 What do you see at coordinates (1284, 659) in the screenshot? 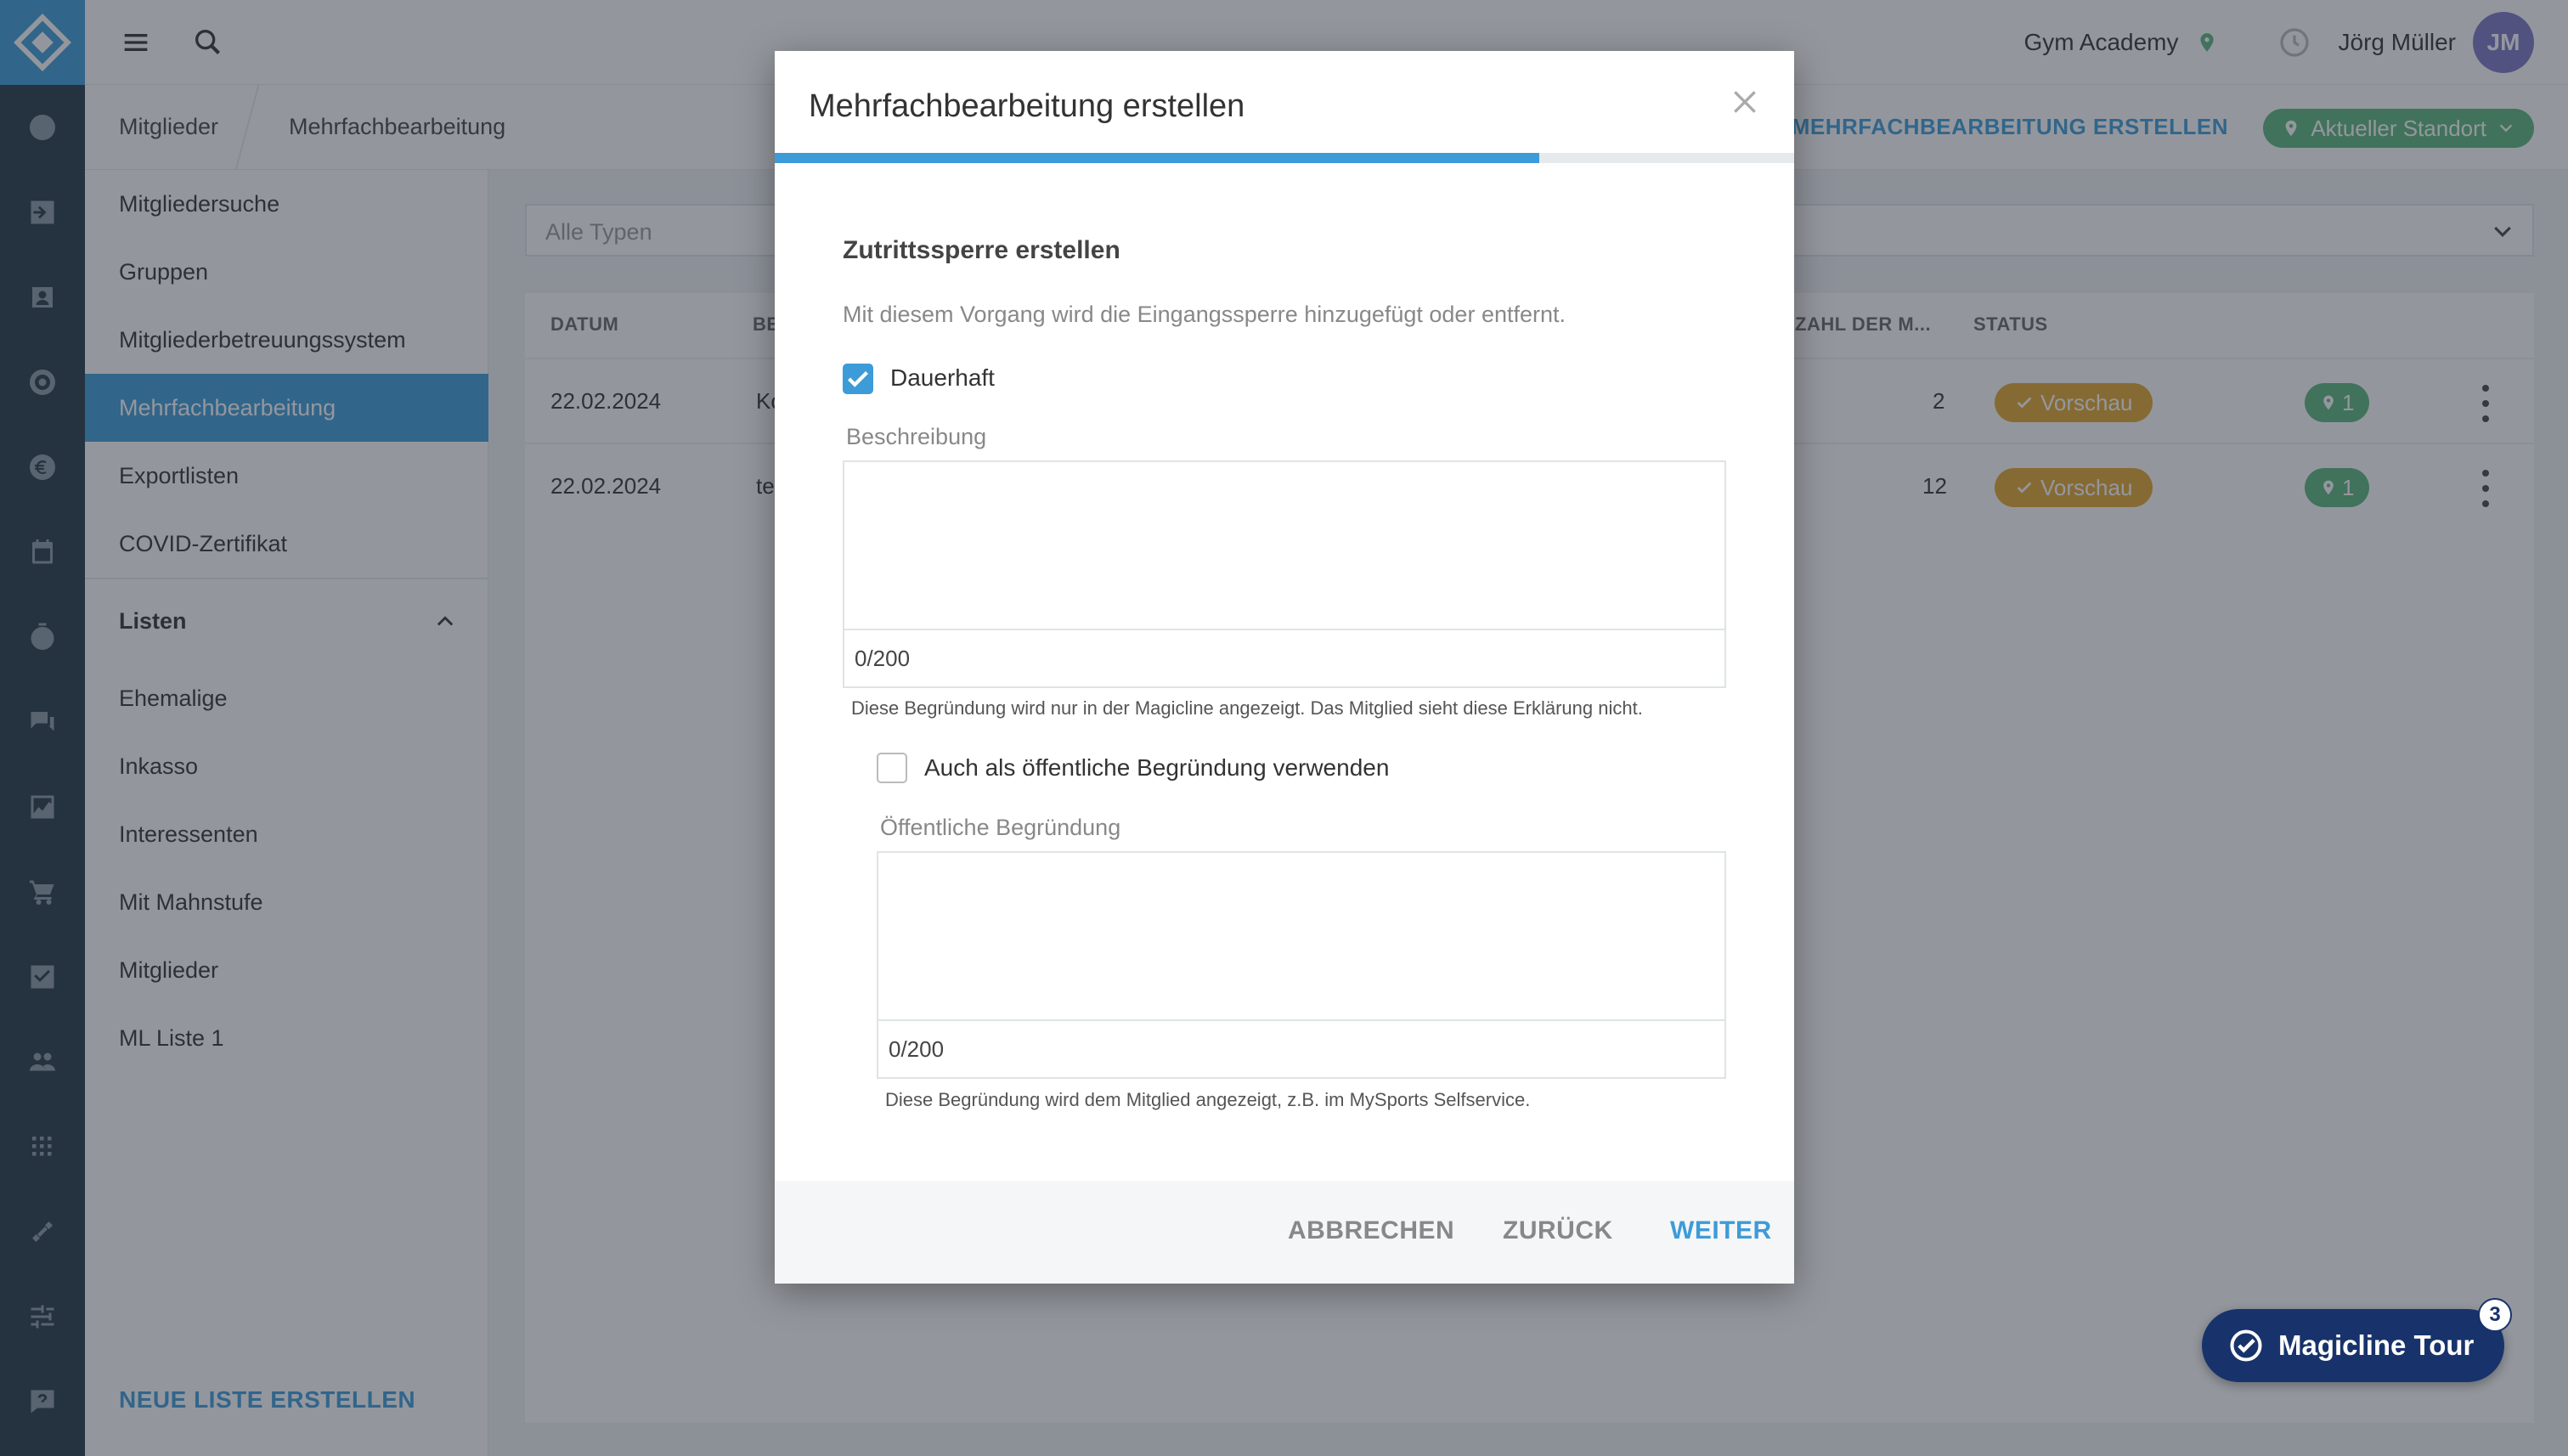
I see `description-counter: 0/200` at bounding box center [1284, 659].